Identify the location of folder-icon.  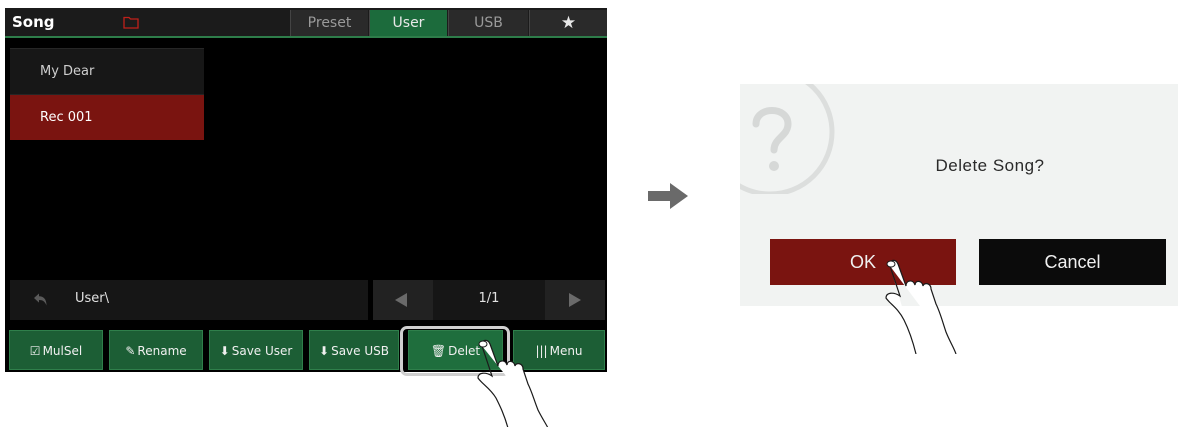
(131, 22).